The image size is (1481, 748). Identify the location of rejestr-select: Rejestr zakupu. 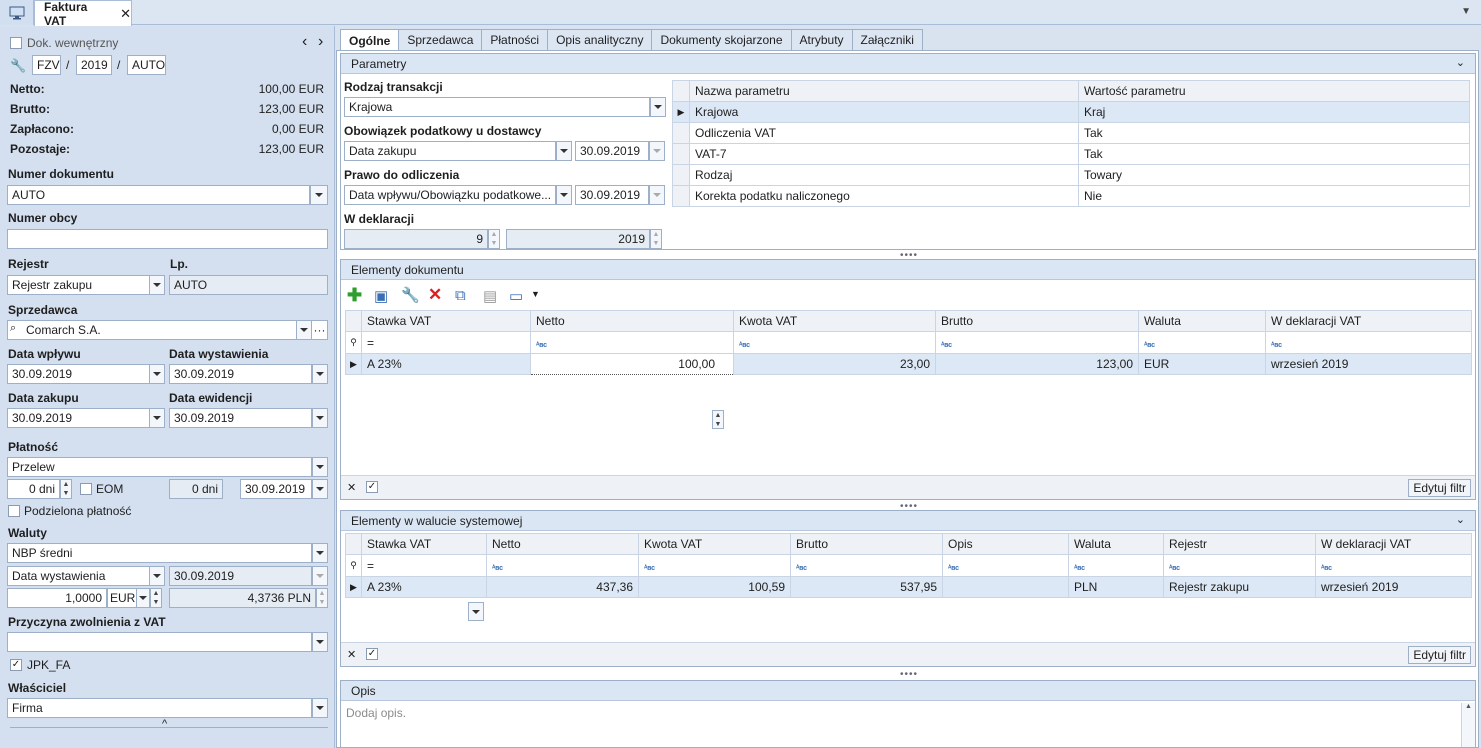
(78, 285).